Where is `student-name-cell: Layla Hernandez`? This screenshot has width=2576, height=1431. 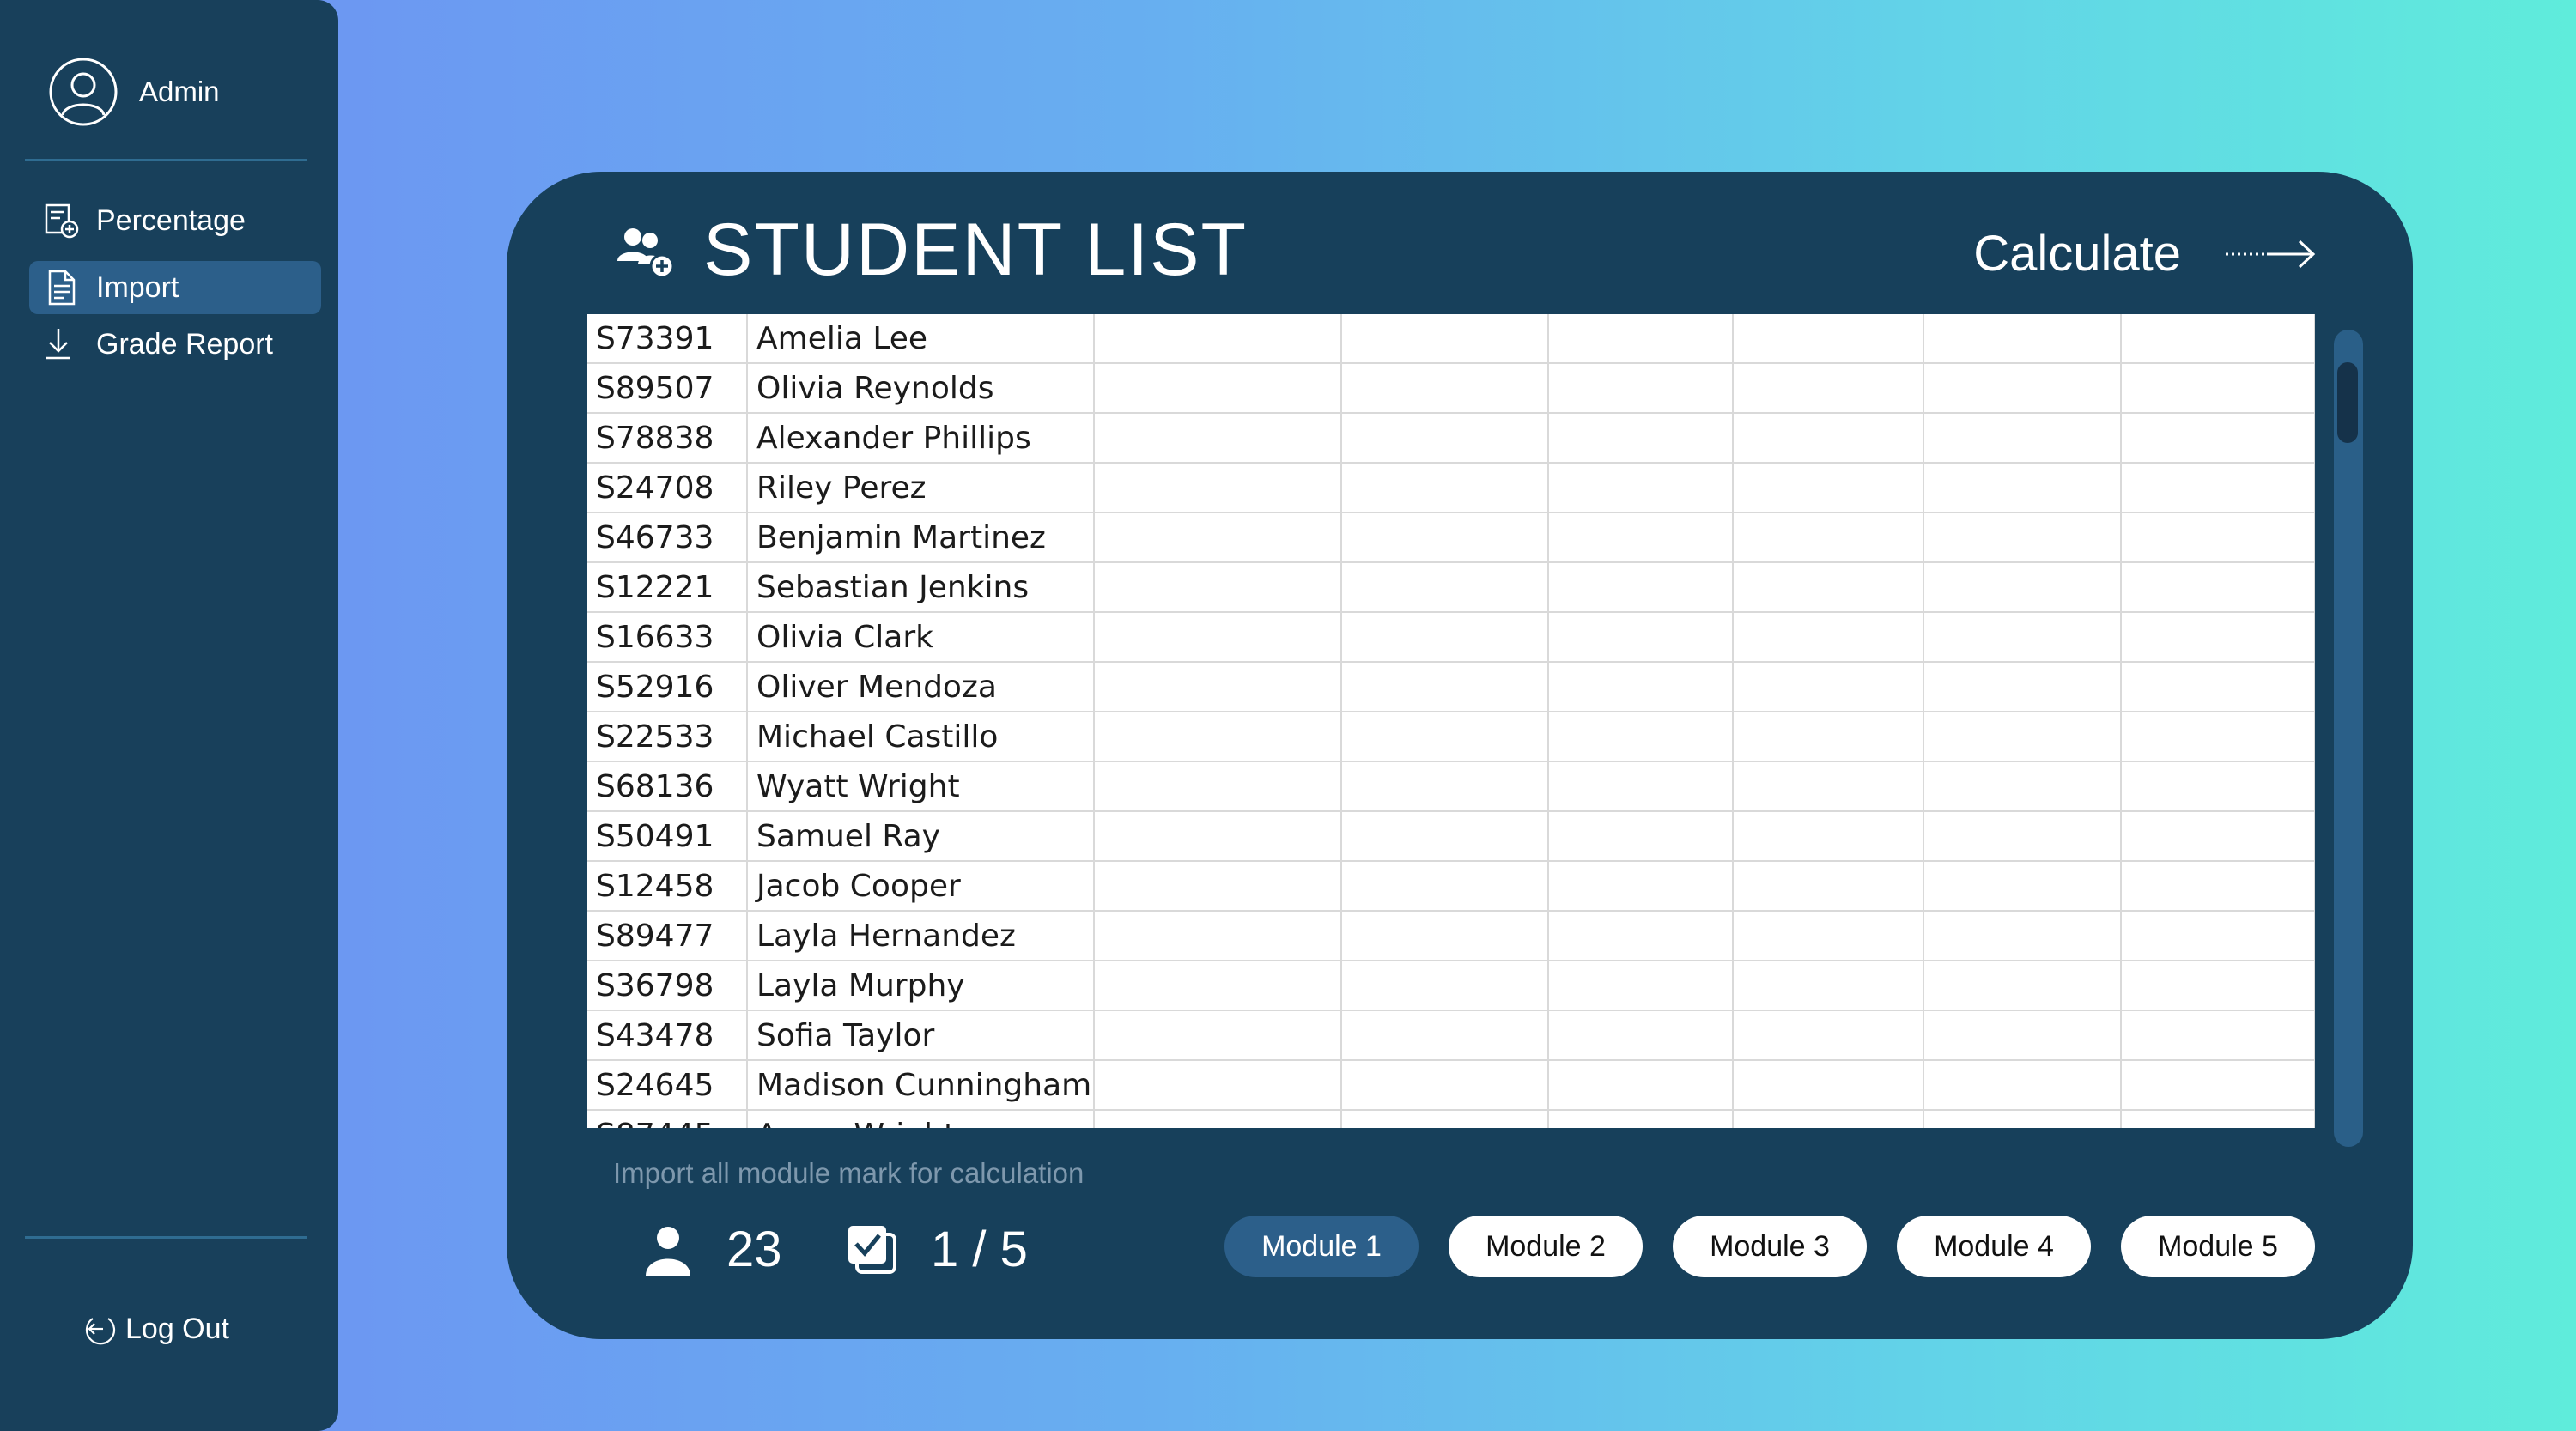 student-name-cell: Layla Hernandez is located at coordinates (921, 936).